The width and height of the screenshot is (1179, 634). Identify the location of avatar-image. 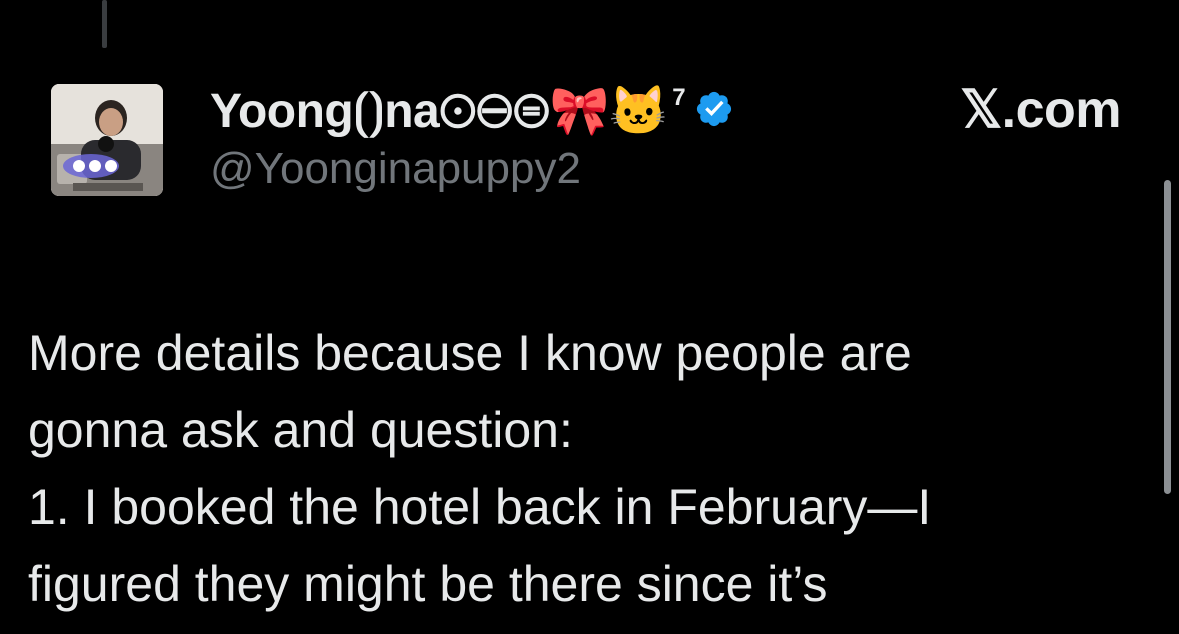
(107, 140).